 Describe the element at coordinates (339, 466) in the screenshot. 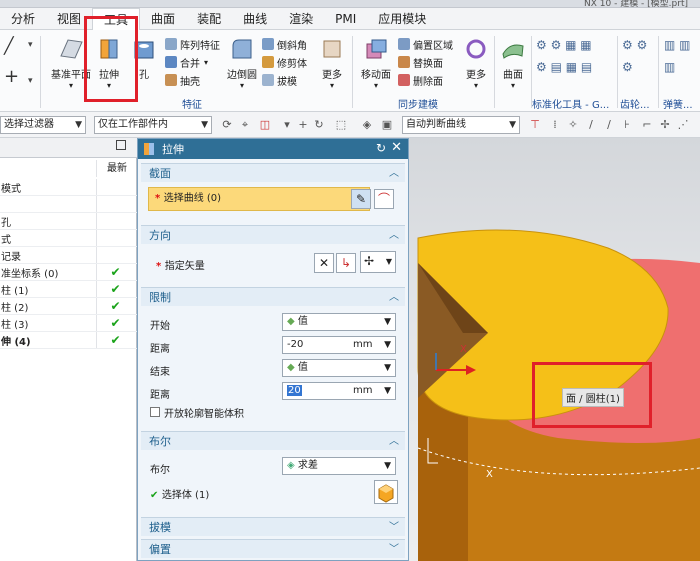

I see `boolean-dropdown: ◈ 求差 ▼` at that location.